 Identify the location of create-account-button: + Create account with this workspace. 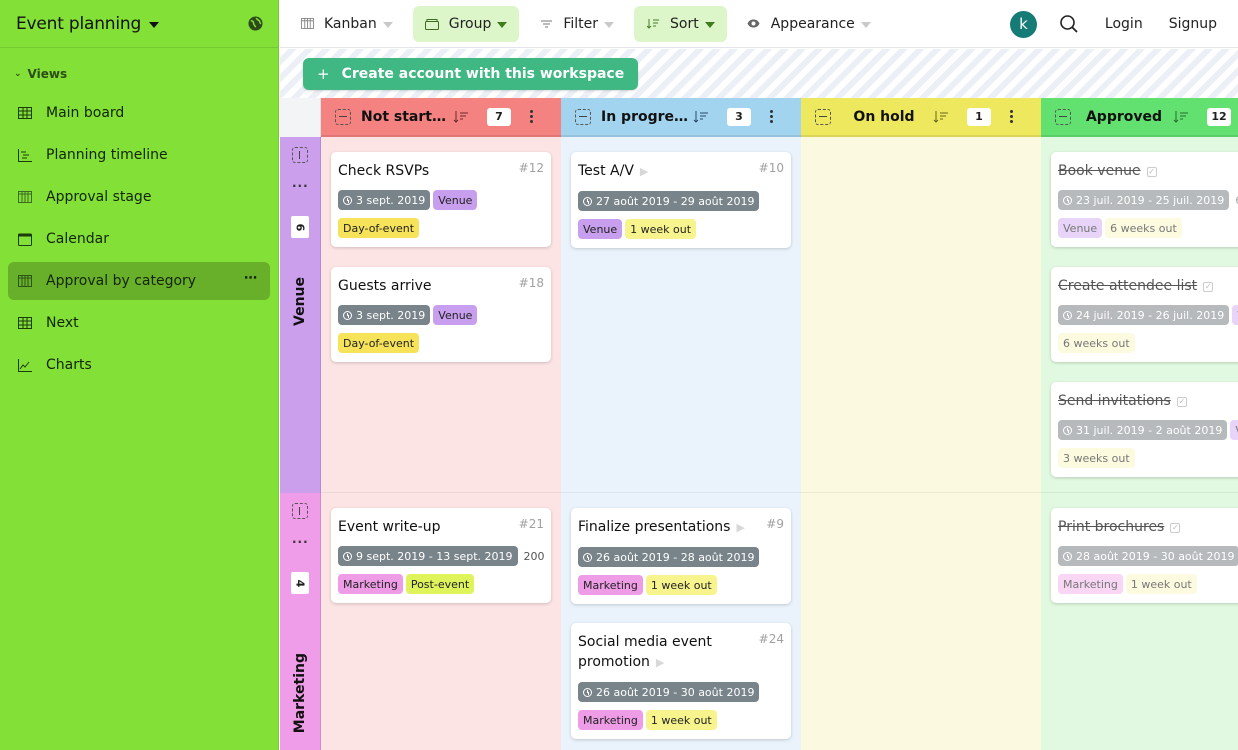
(471, 74).